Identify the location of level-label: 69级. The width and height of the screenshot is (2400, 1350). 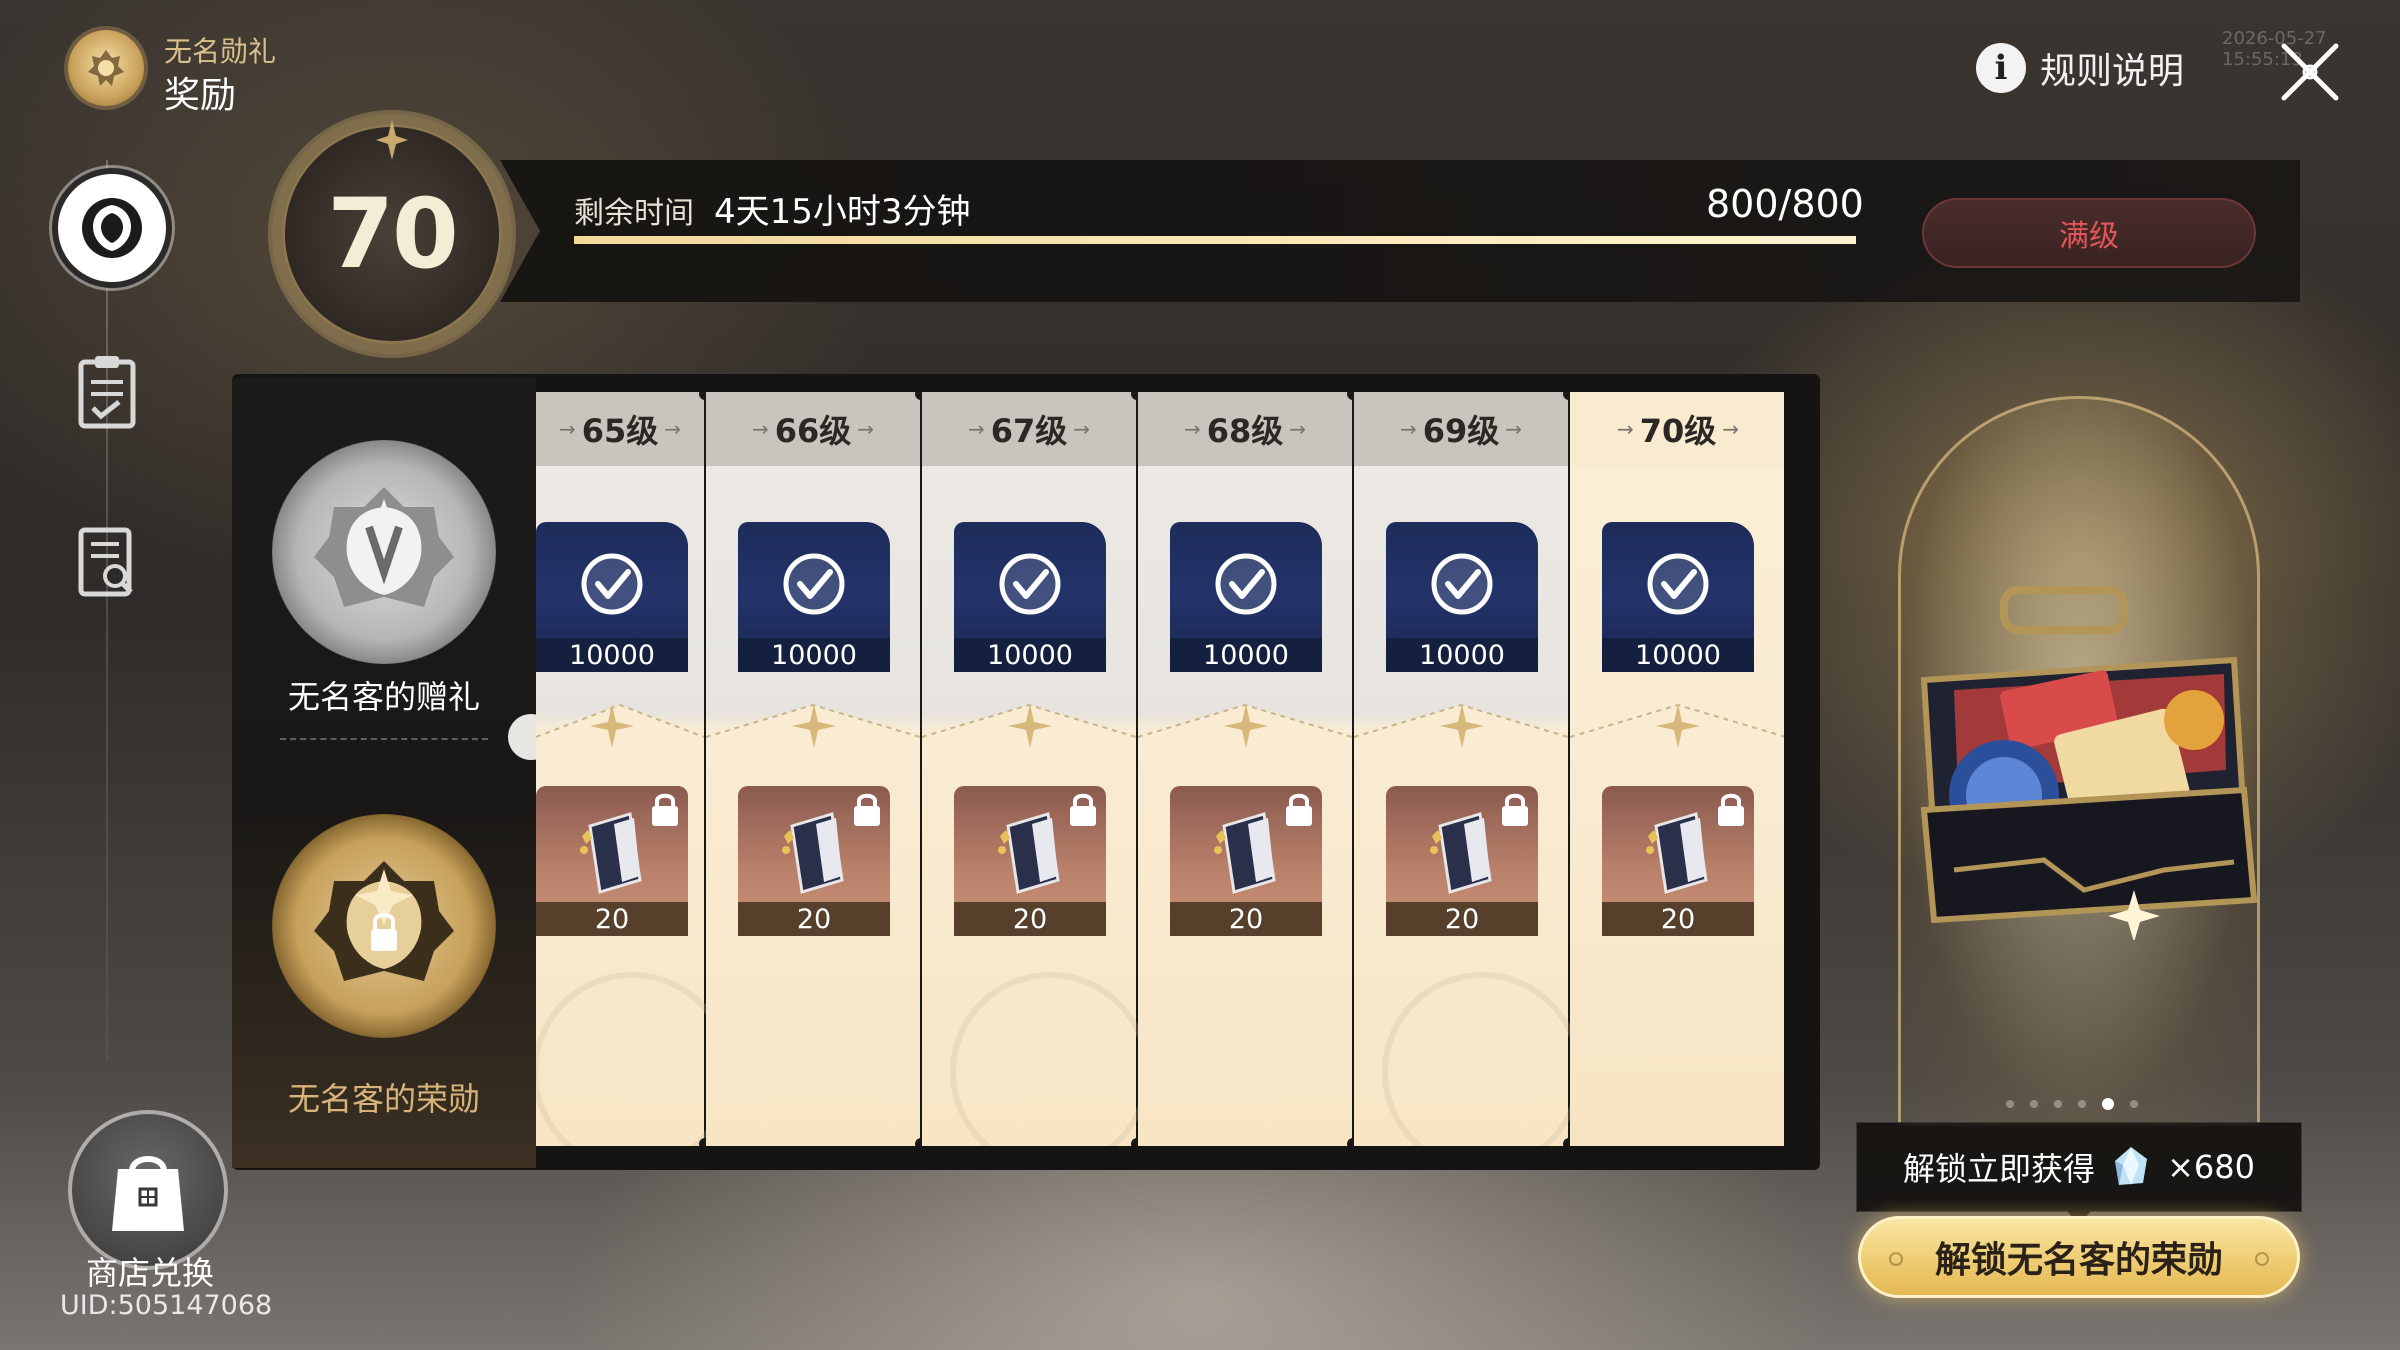
(1461, 431).